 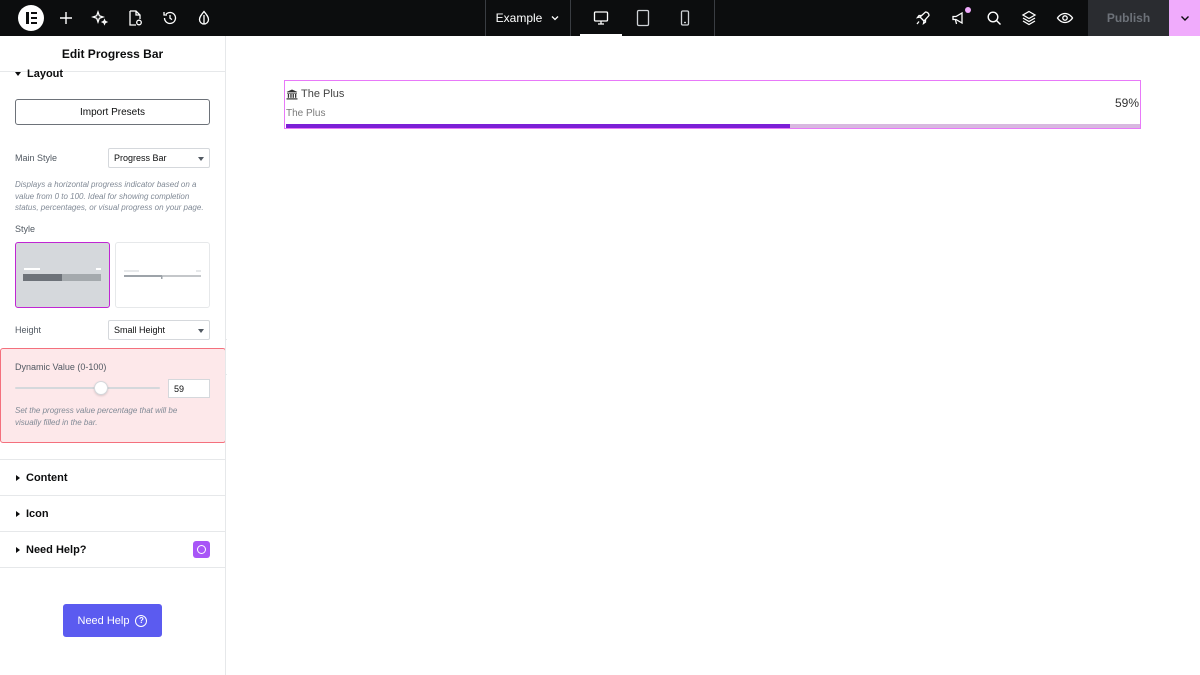 I want to click on need-help-section-label: Need Help?, so click(x=56, y=549).